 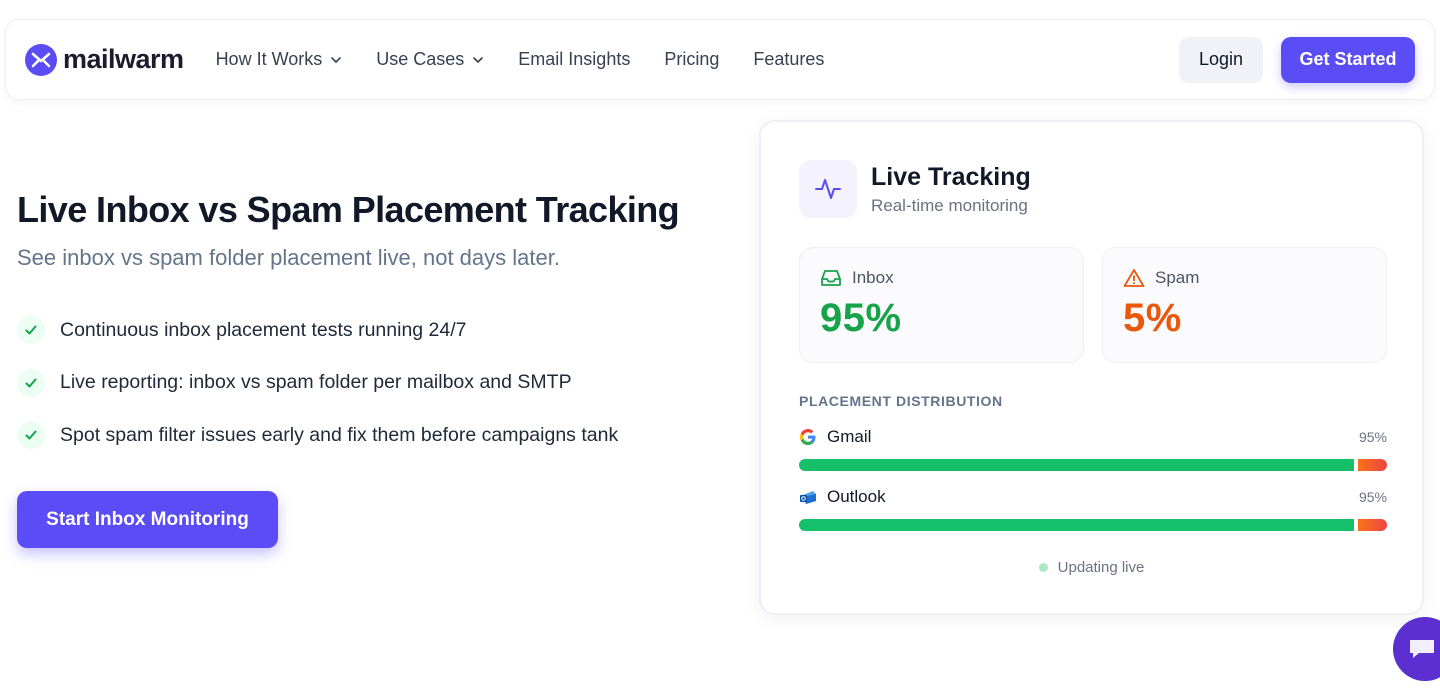 I want to click on spam-label: Spam, so click(x=1177, y=277).